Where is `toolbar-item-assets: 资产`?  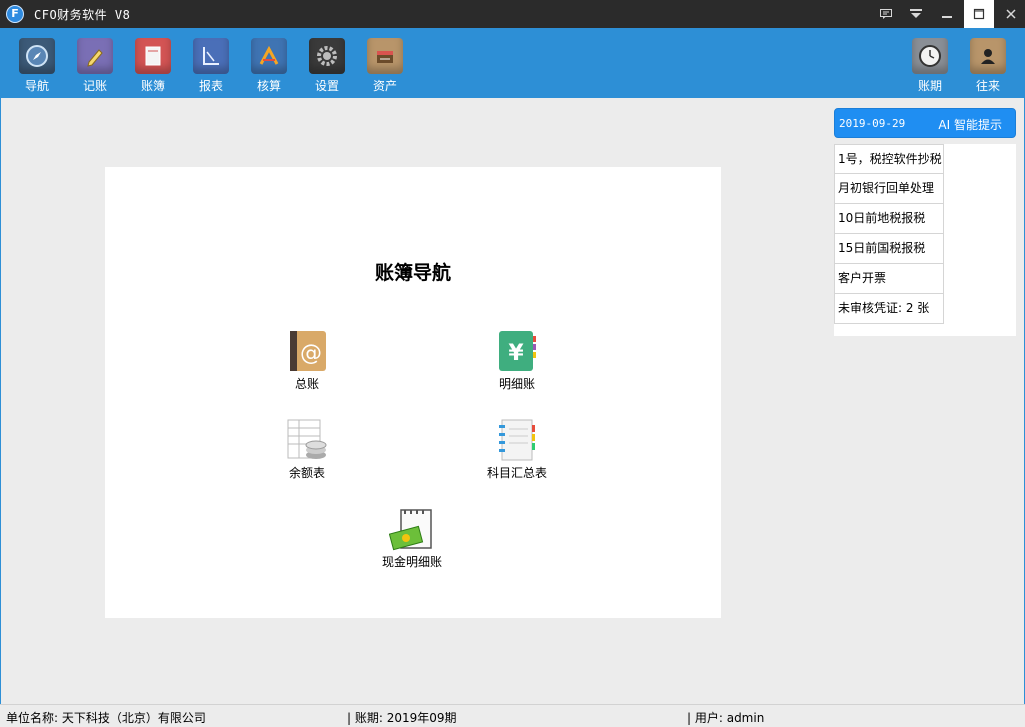 toolbar-item-assets: 资产 is located at coordinates (385, 67).